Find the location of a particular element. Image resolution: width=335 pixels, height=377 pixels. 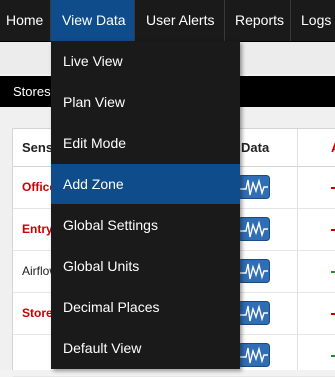

menu-item-plan-view: Plan View is located at coordinates (145, 102).